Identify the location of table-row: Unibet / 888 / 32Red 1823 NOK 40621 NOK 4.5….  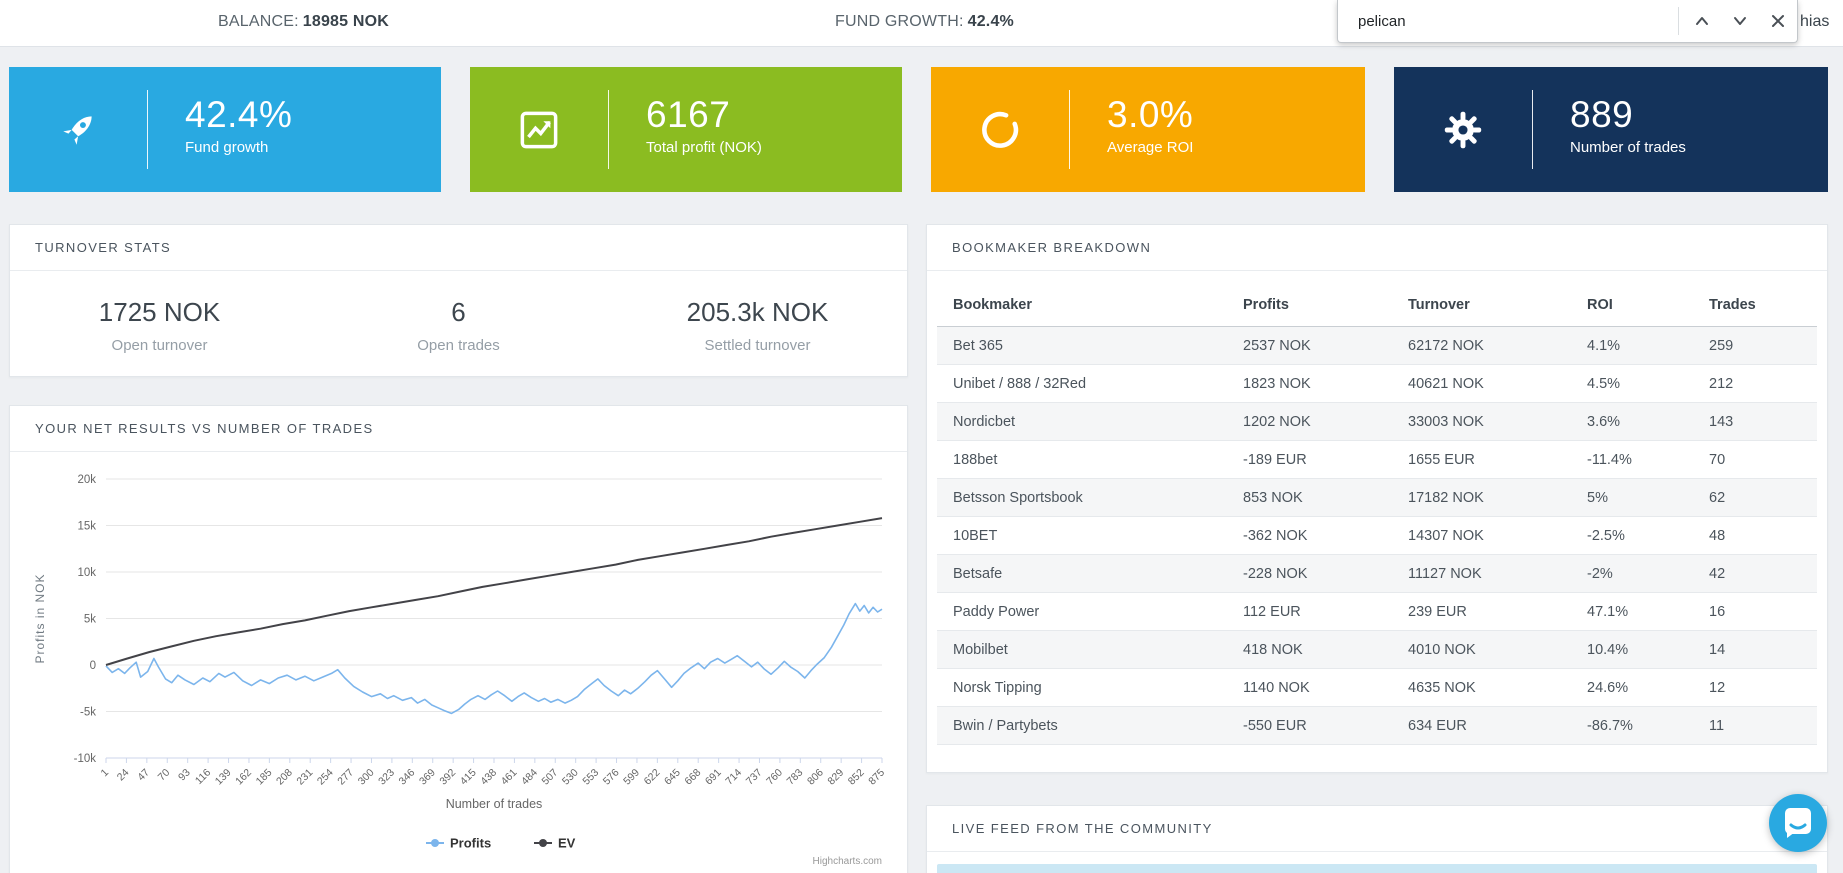
(1377, 384).